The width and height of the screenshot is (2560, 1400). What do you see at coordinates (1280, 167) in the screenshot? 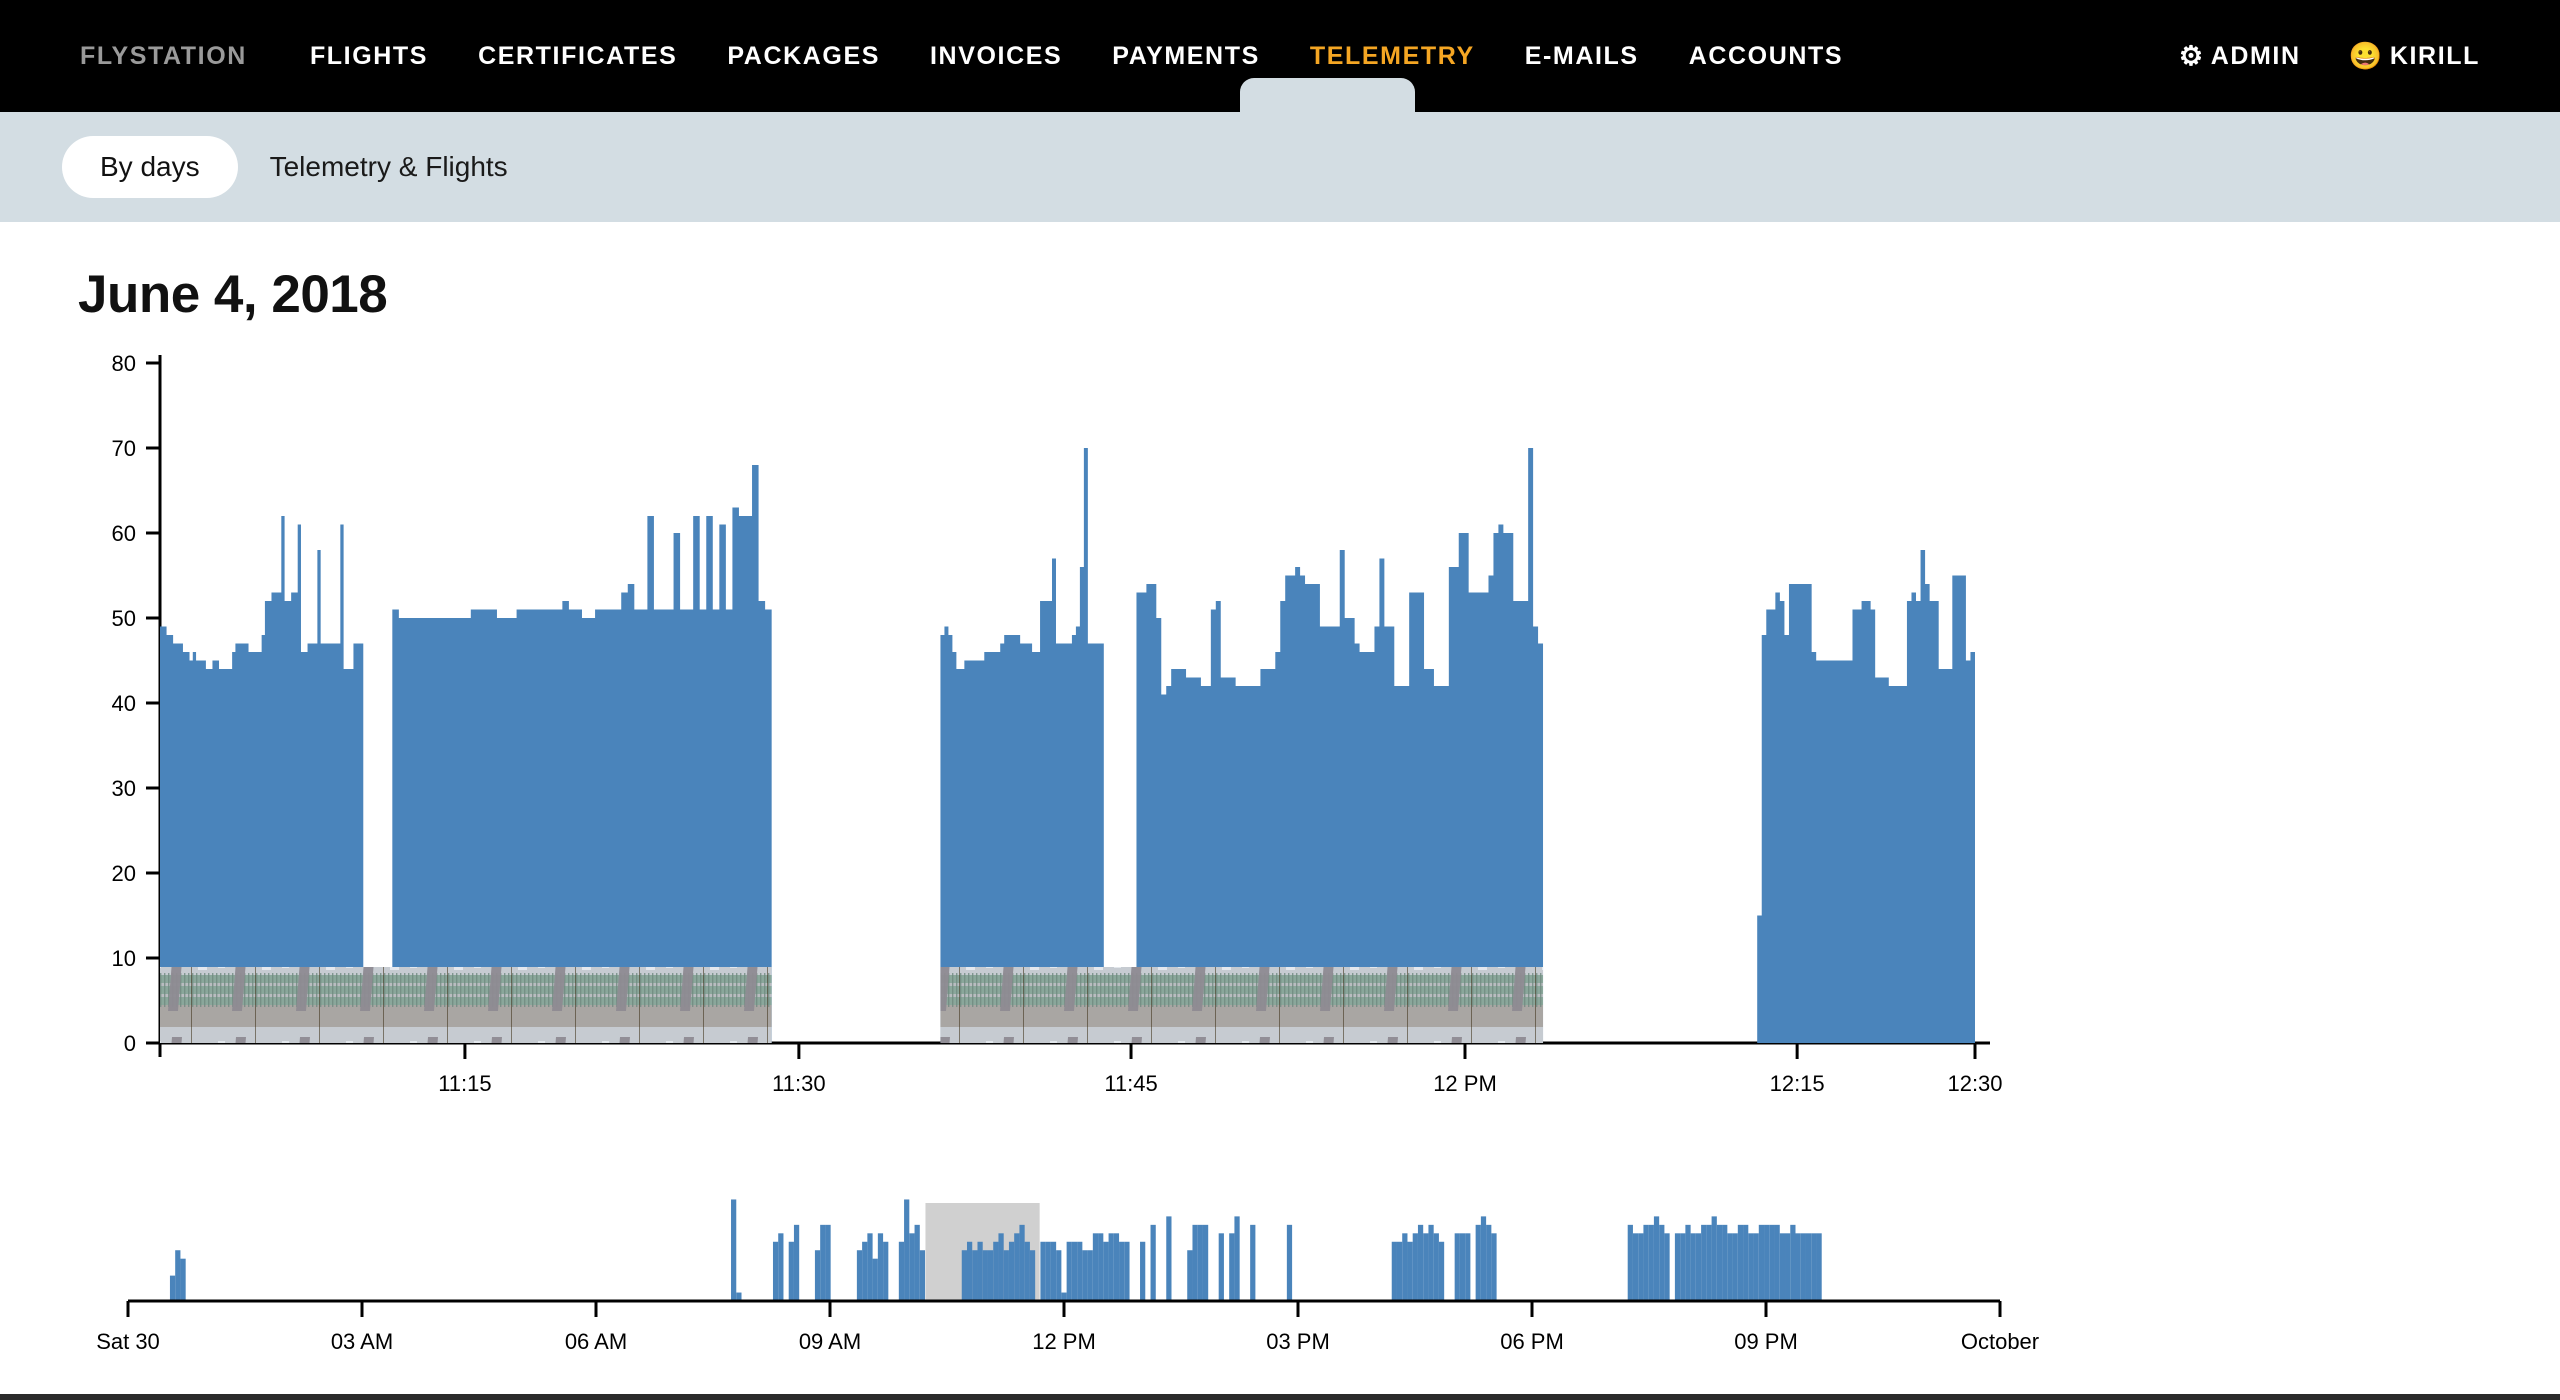
I see `sub-navigation-bar: By days Telemetry & Flights` at bounding box center [1280, 167].